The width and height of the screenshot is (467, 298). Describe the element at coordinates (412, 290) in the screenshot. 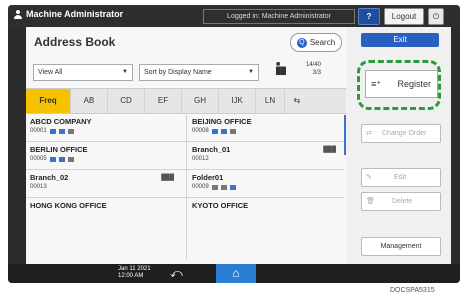

I see `figure-caption: DOCSPA5315` at that location.